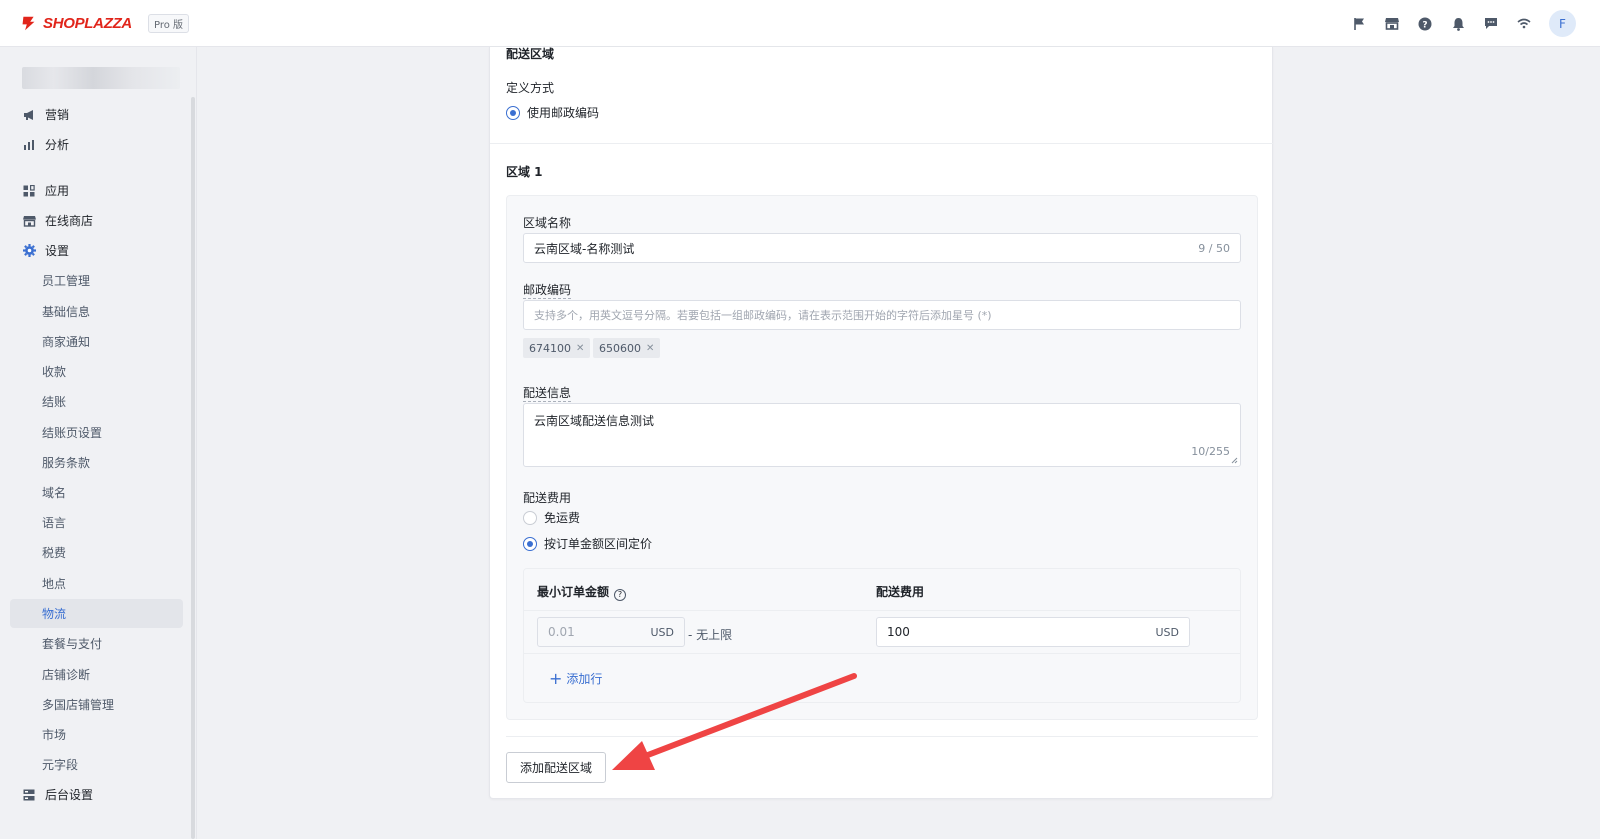 This screenshot has height=839, width=1600. Describe the element at coordinates (96, 583) in the screenshot. I see `sidebar-item-locations: 地点` at that location.